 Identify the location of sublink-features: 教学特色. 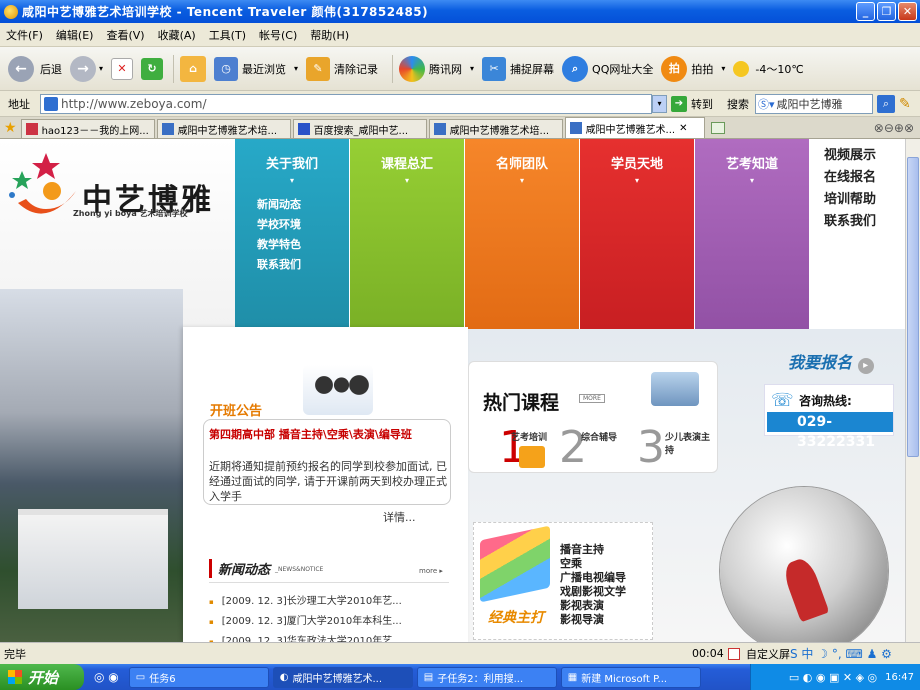
(279, 244).